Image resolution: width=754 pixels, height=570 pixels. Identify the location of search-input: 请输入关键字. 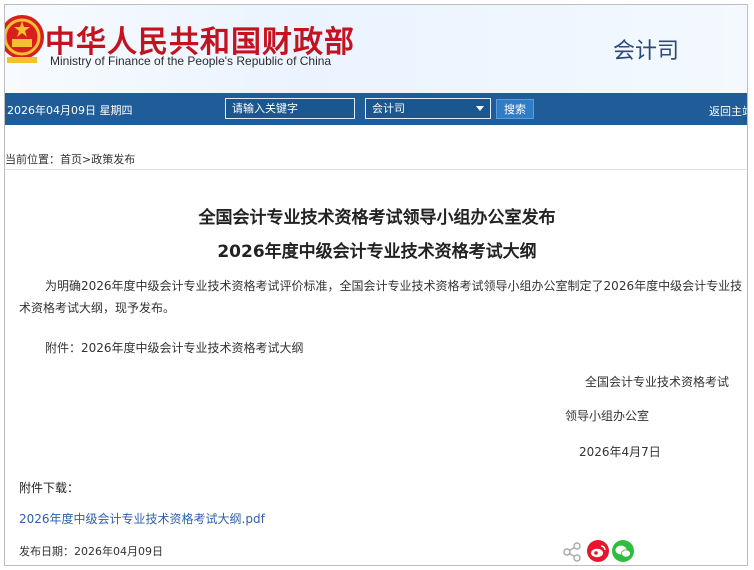
(290, 108).